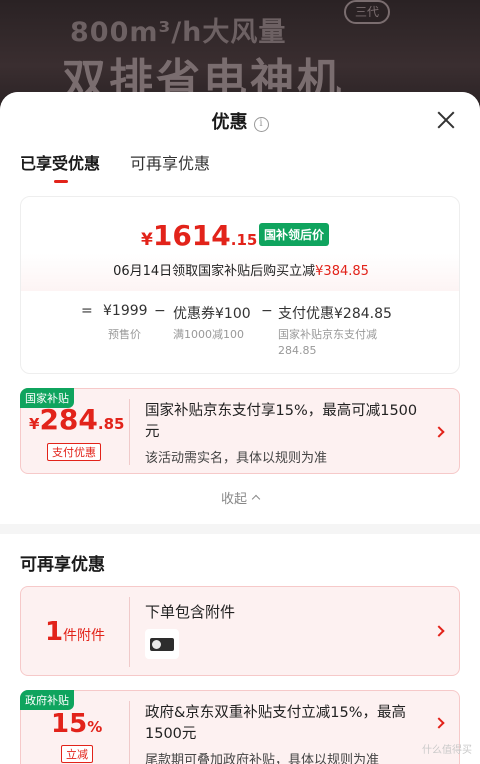 Image resolution: width=480 pixels, height=764 pixels. What do you see at coordinates (147, 240) in the screenshot?
I see `currency-symbol: ¥` at bounding box center [147, 240].